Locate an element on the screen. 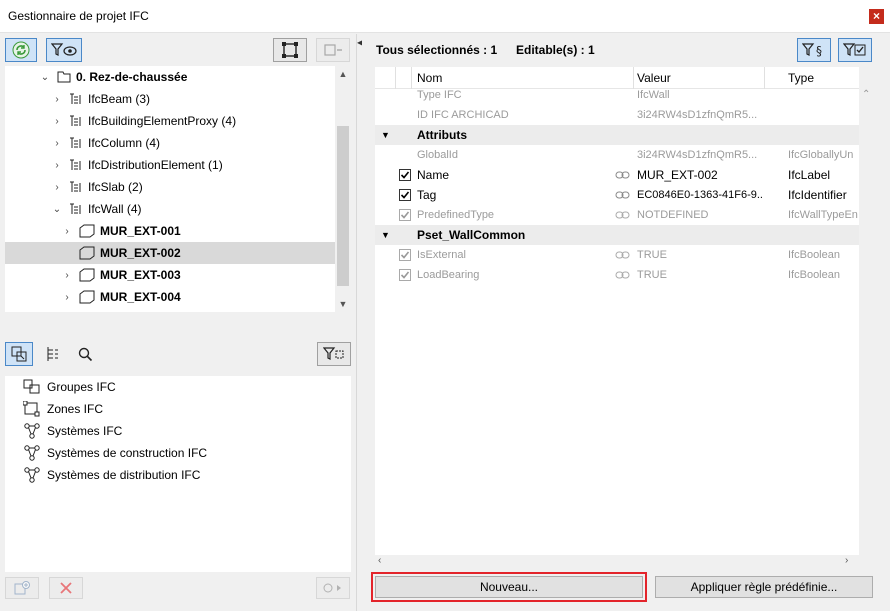 The width and height of the screenshot is (890, 611). new-group-button is located at coordinates (22, 588).